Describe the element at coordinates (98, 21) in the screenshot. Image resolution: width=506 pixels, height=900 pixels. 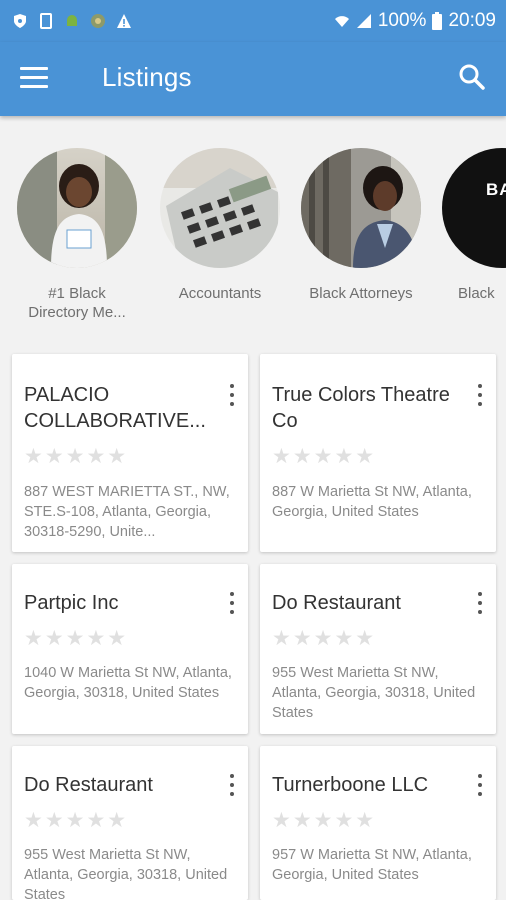
I see `app-icon` at that location.